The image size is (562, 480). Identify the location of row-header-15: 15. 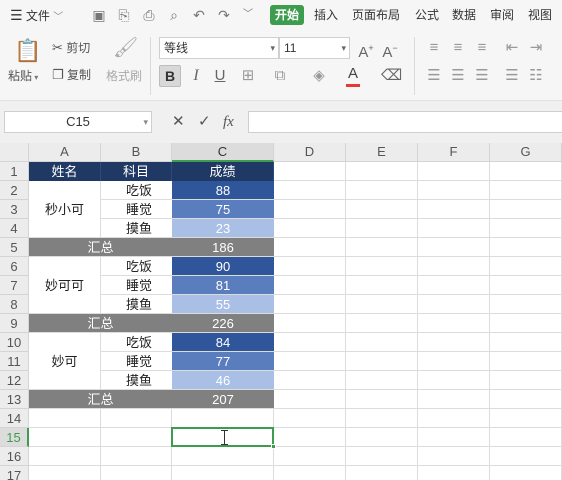
(14, 437).